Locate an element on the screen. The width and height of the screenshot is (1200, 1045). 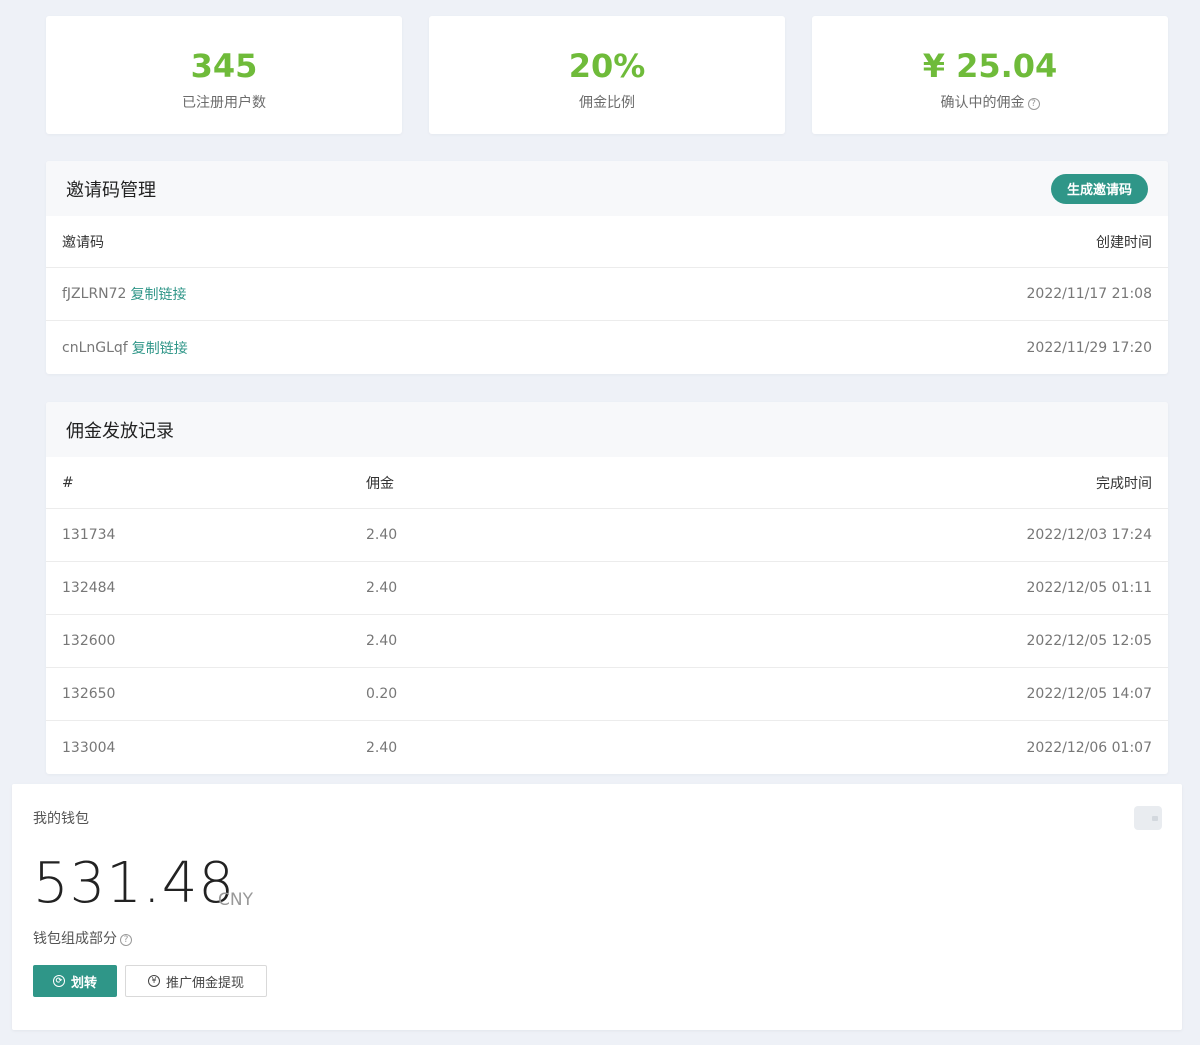
transfer-button-label: 划转 is located at coordinates (83, 983).